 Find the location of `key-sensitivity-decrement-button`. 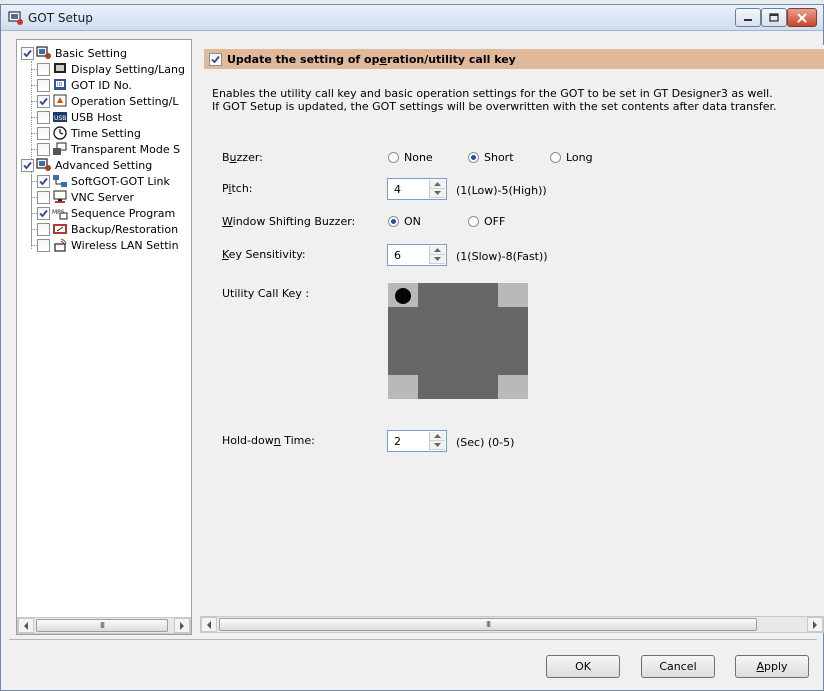

key-sensitivity-decrement-button is located at coordinates (437, 259).